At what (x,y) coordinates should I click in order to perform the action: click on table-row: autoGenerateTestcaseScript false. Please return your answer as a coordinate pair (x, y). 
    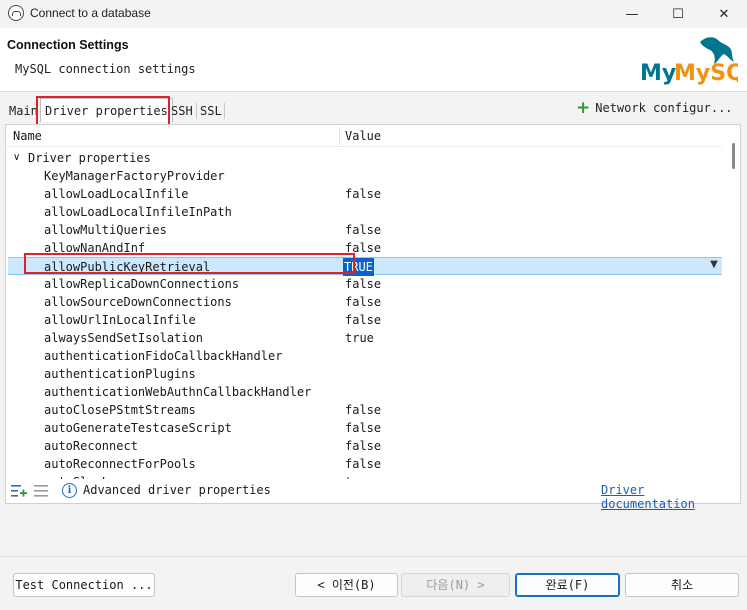
    Looking at the image, I should click on (364, 428).